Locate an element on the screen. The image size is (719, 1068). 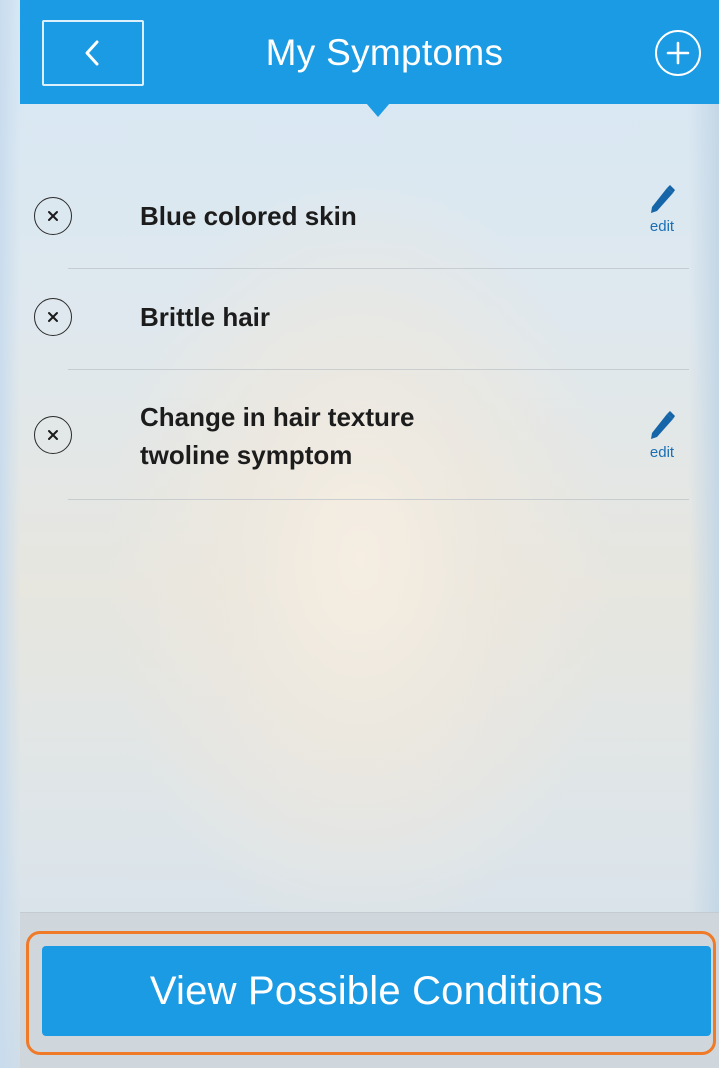
header-pointer is located at coordinates (378, 110).